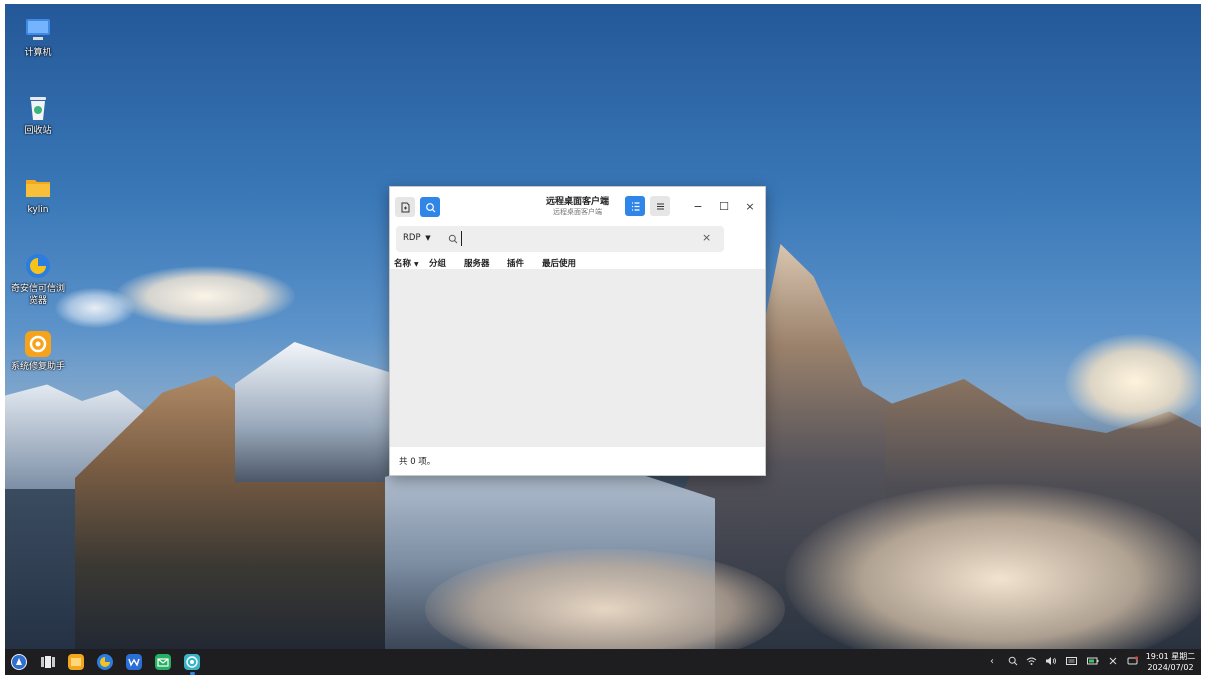 Image resolution: width=1207 pixels, height=675 pixels. I want to click on column-last-used: 最后使用, so click(559, 263).